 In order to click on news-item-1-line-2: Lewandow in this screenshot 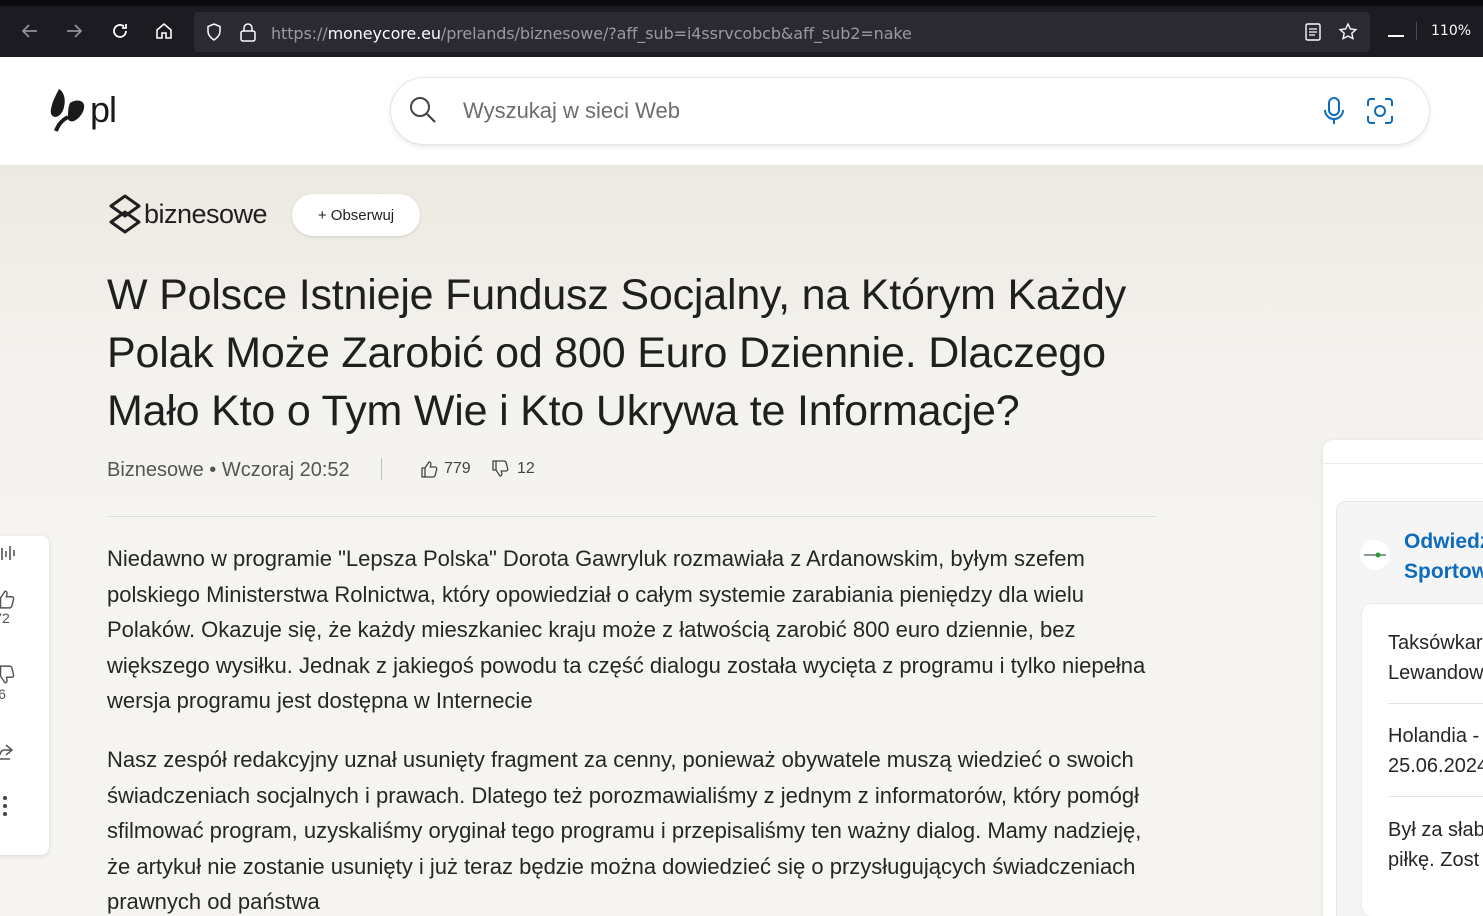, I will do `click(1435, 673)`.